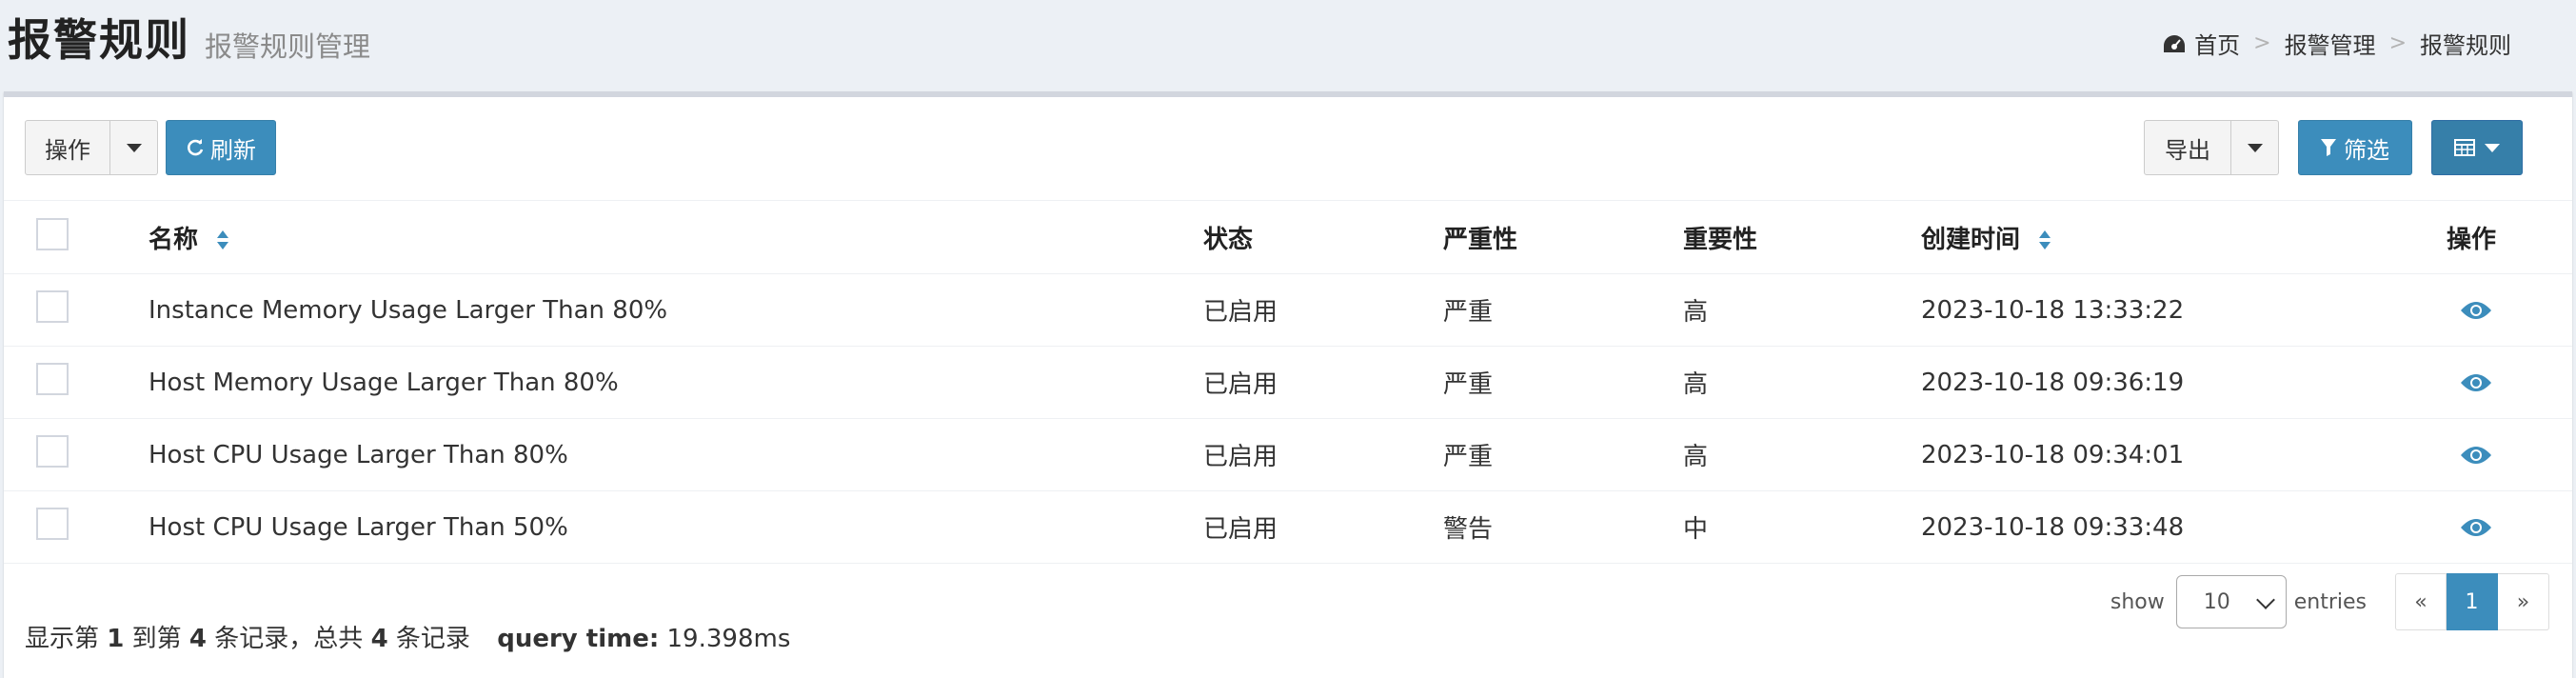 This screenshot has width=2576, height=678. What do you see at coordinates (2184, 237) in the screenshot?
I see `column-created: 创建时间` at bounding box center [2184, 237].